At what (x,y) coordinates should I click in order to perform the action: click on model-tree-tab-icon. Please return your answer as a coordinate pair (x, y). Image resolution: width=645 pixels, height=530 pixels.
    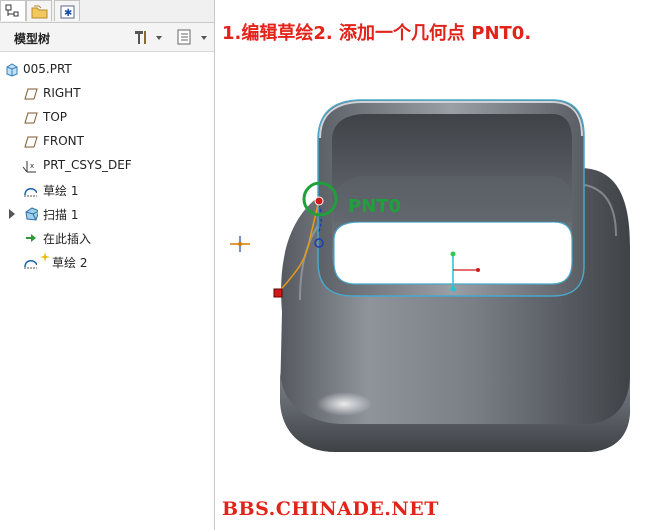
    Looking at the image, I should click on (12, 10).